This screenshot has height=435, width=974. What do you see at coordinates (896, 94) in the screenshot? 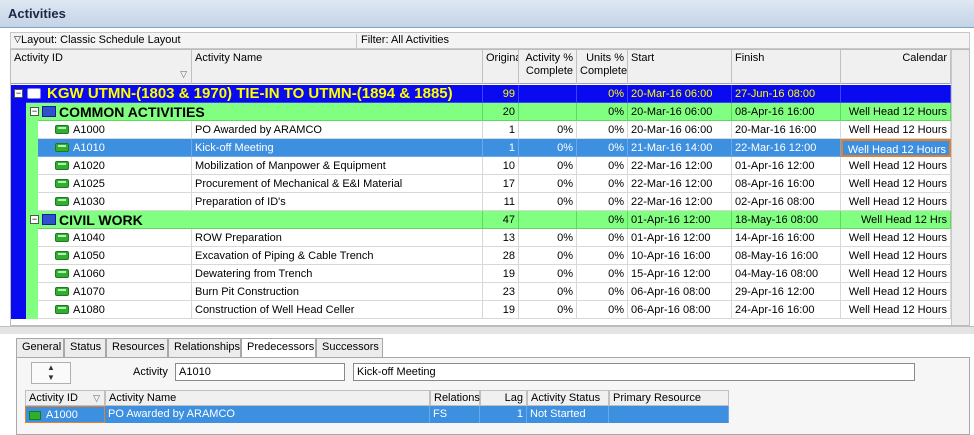
I see `cell-cal` at bounding box center [896, 94].